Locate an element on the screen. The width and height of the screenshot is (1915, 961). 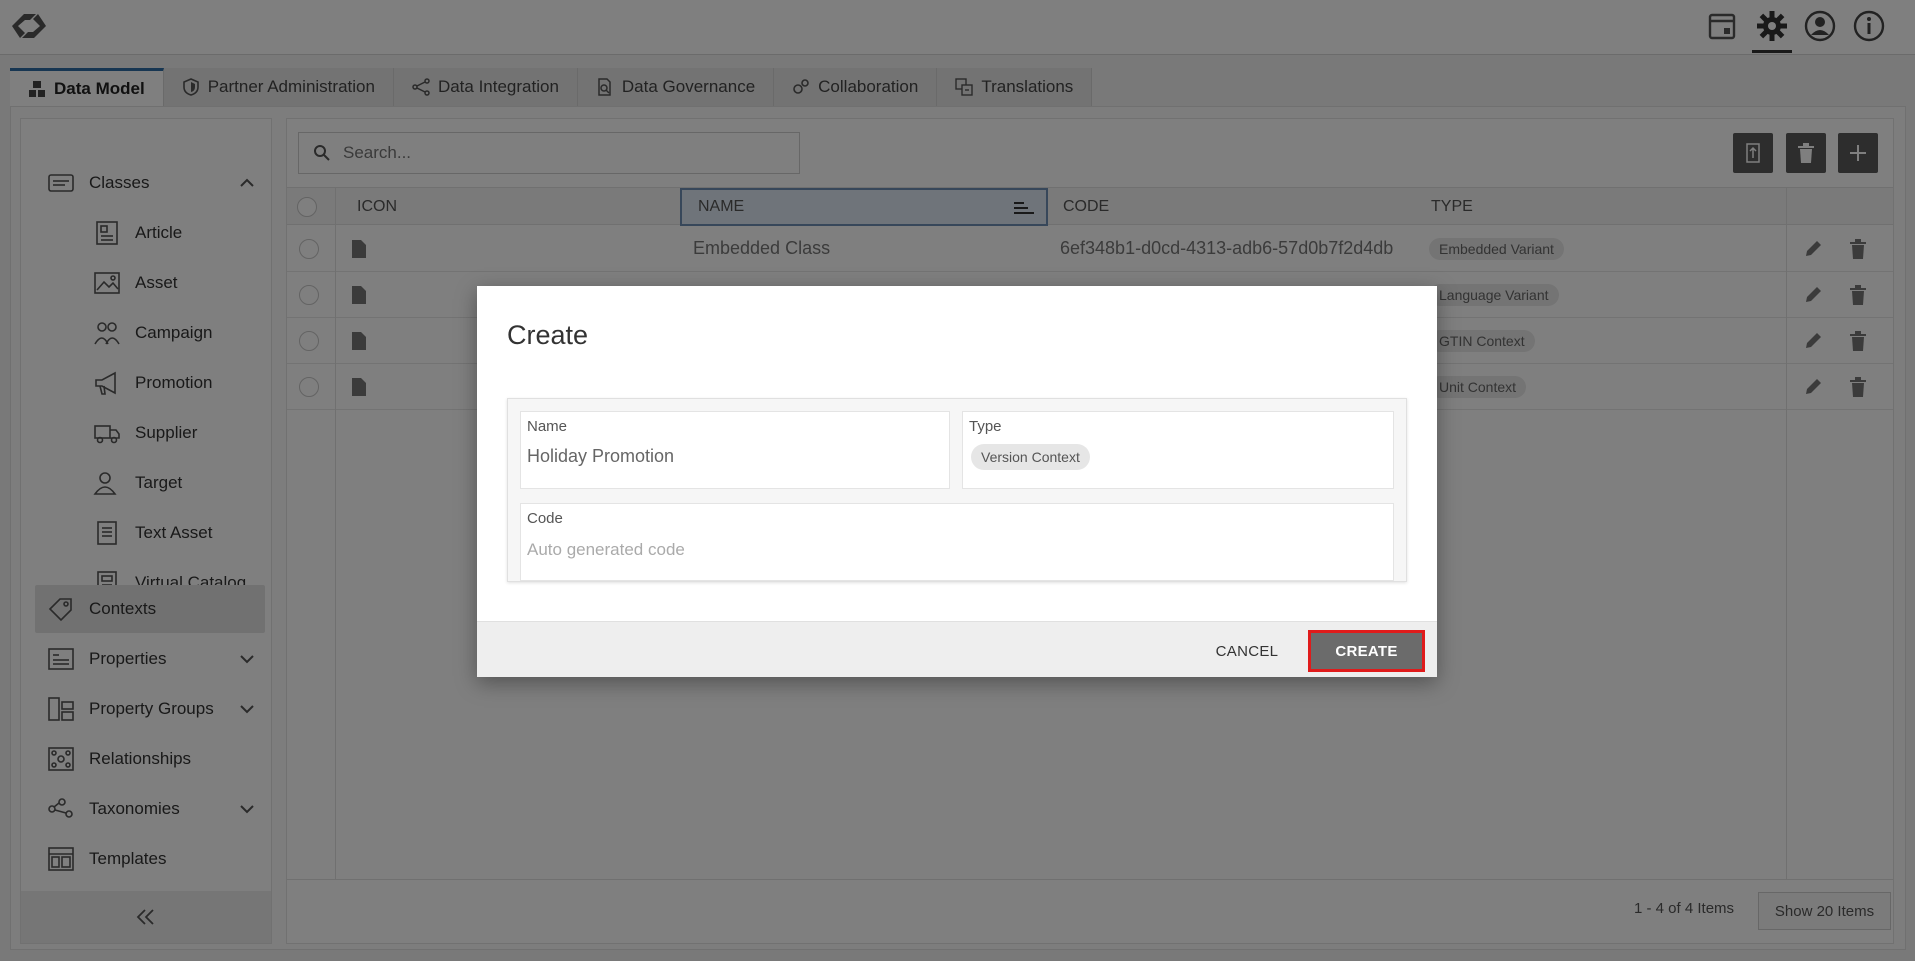
type-field: Type Version Context is located at coordinates (1178, 450).